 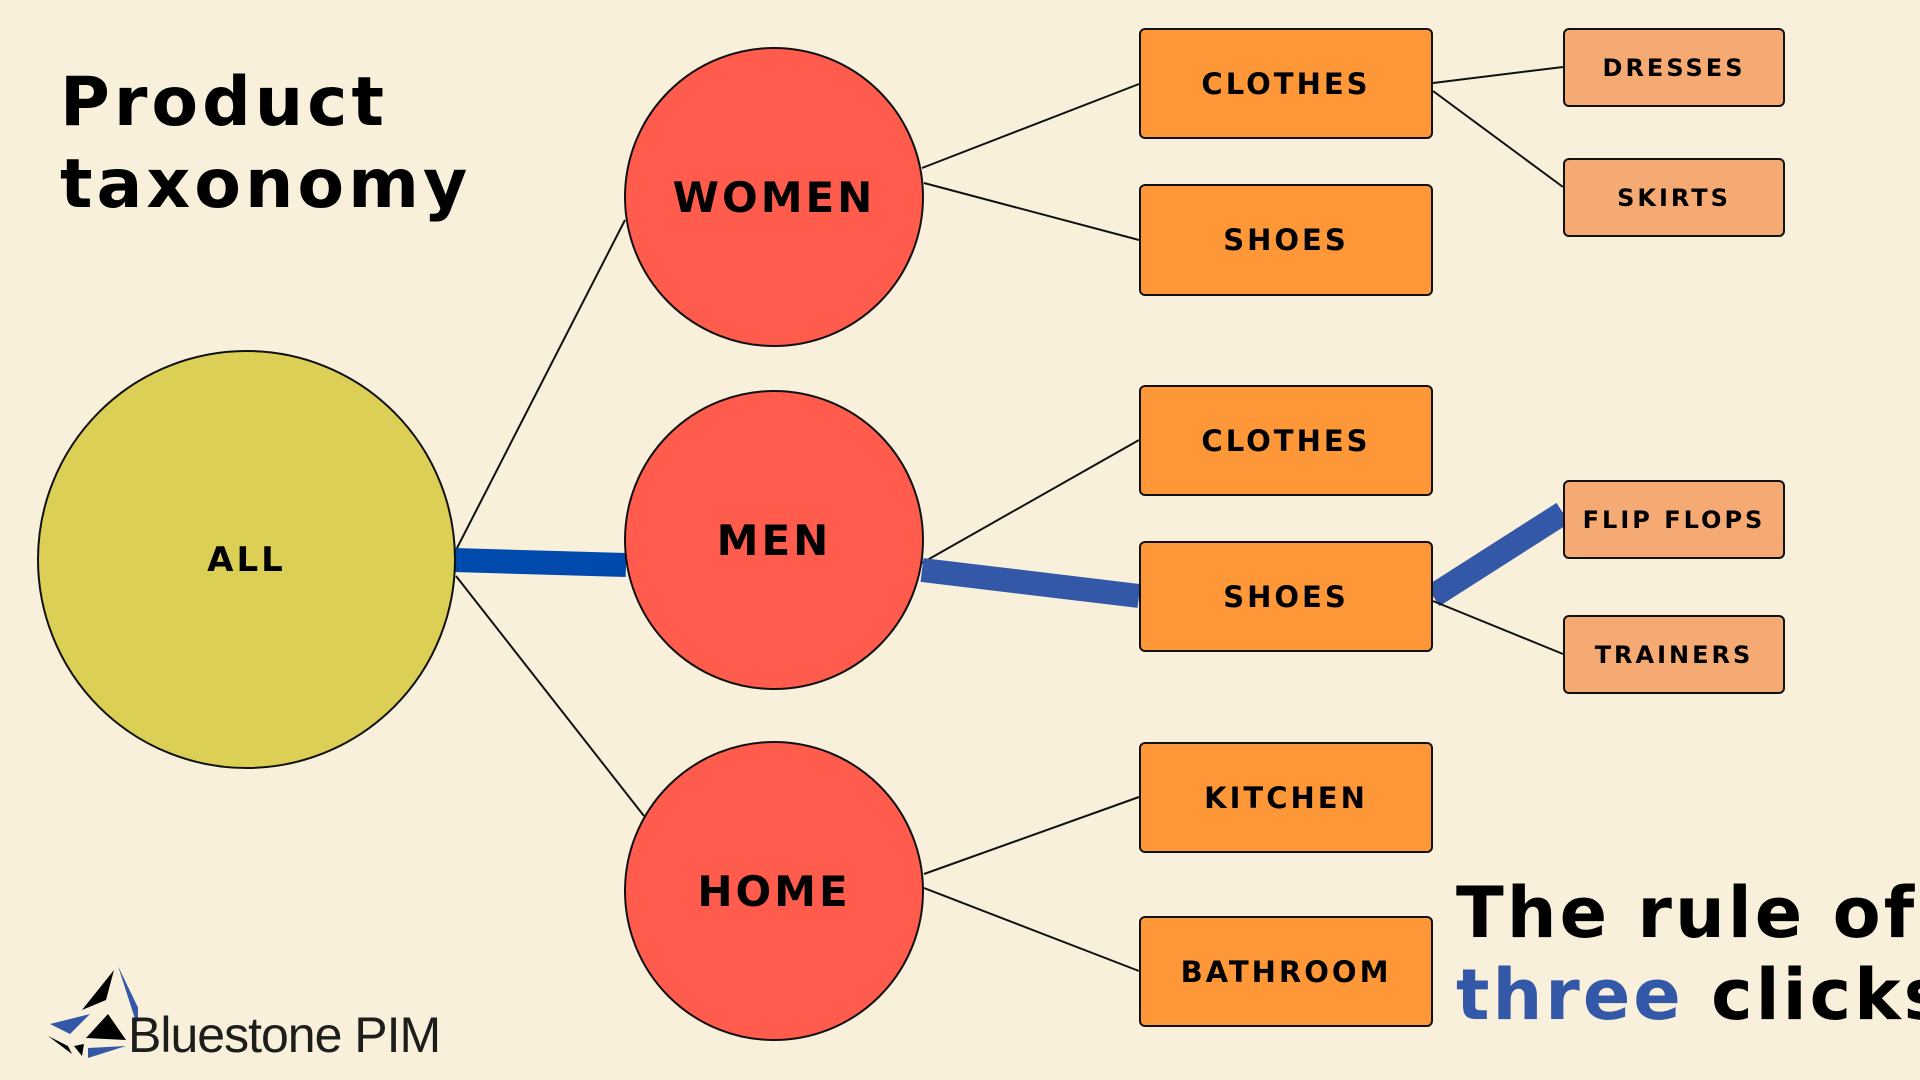 What do you see at coordinates (540, 562) in the screenshot?
I see `edge-all-men-highlight` at bounding box center [540, 562].